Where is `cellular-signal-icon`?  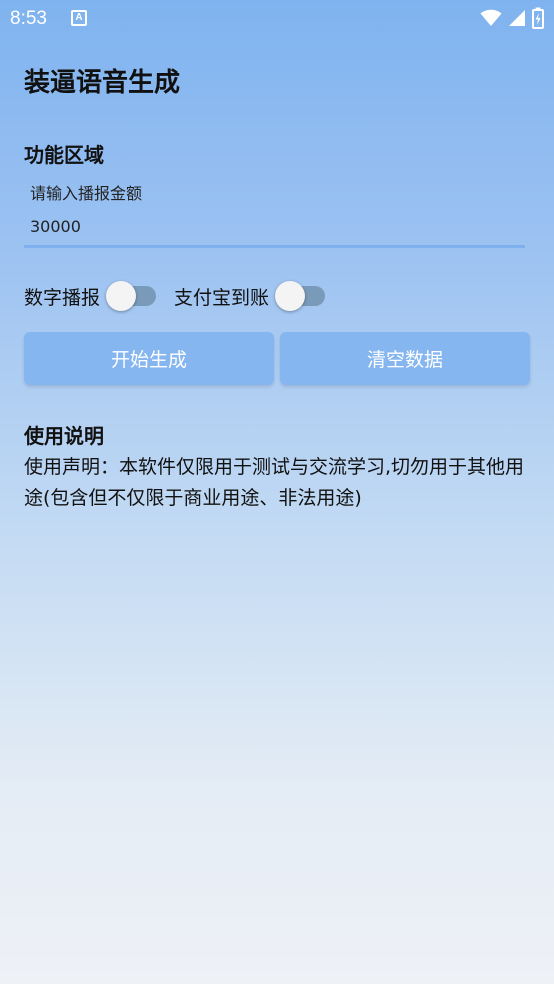
cellular-signal-icon is located at coordinates (517, 18).